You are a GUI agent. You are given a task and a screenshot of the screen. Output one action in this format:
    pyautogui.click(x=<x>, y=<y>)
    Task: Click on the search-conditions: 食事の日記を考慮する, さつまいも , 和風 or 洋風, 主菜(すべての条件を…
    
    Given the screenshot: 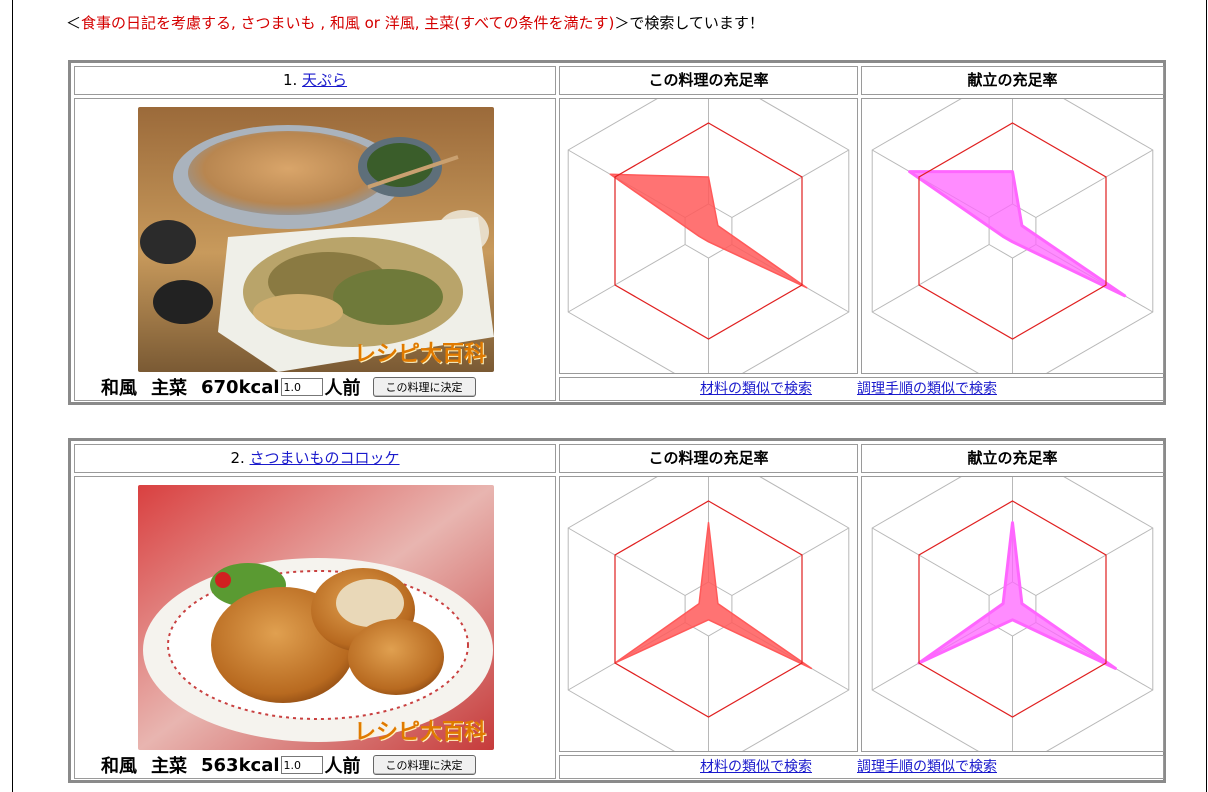 What is the action you would take?
    pyautogui.click(x=348, y=23)
    